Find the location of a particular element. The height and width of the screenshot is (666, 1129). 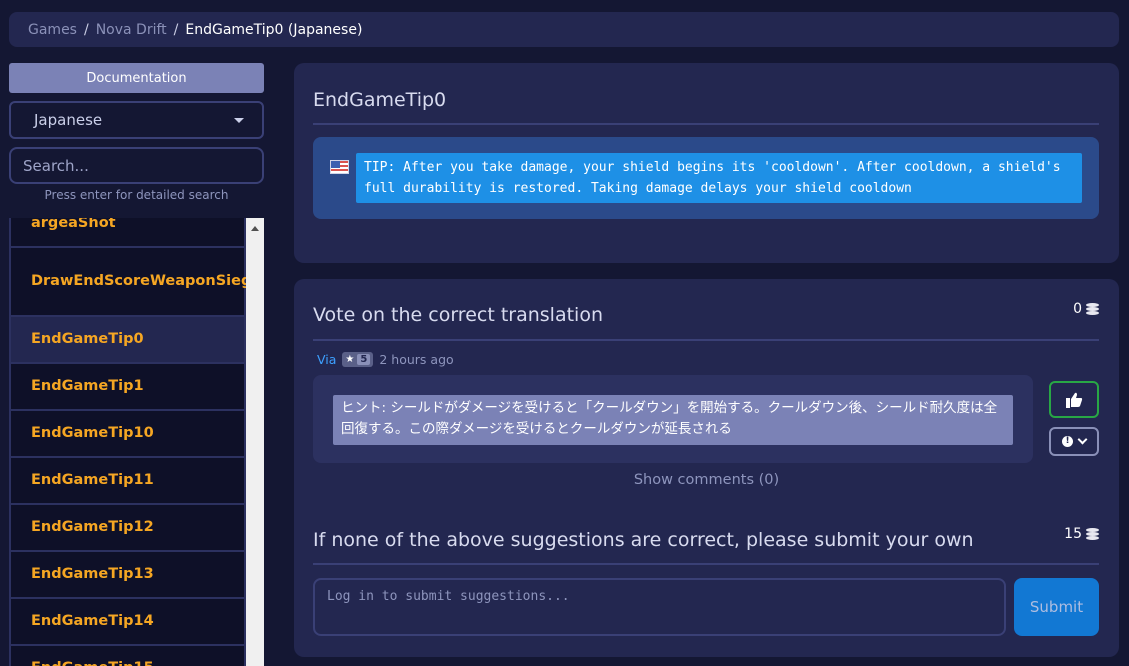

show-comments-link: Show comments (0) is located at coordinates (706, 480).